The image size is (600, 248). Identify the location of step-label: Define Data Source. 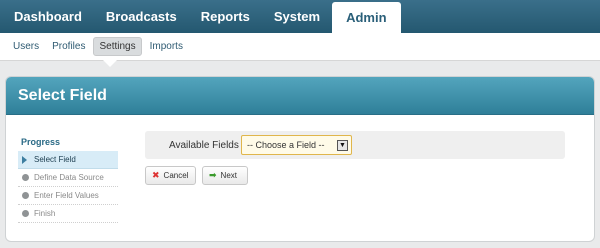
(69, 177).